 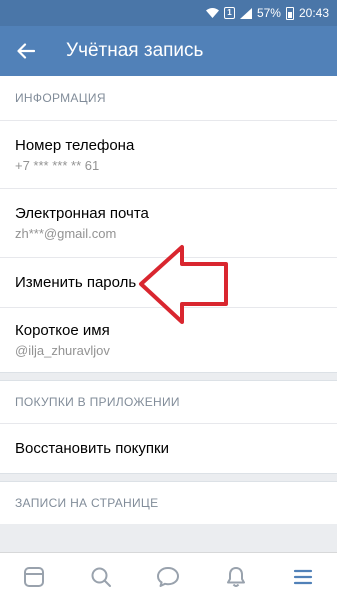 I want to click on back-button, so click(x=26, y=51).